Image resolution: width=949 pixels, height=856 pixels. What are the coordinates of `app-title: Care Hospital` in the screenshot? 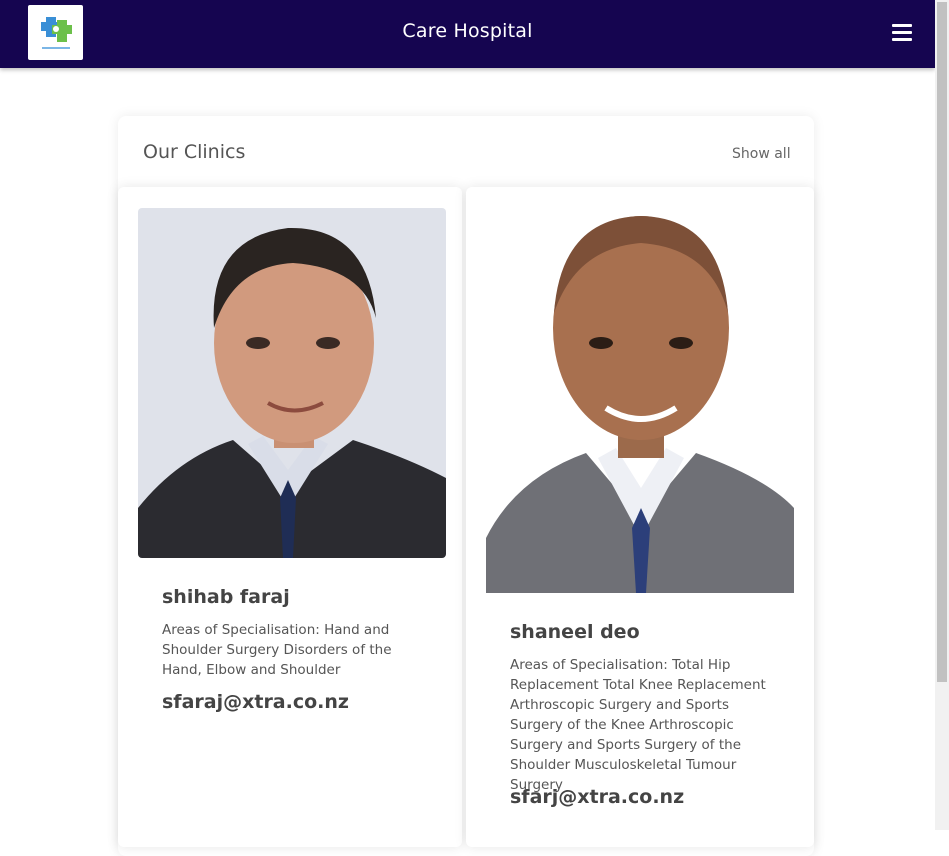 It's located at (467, 31).